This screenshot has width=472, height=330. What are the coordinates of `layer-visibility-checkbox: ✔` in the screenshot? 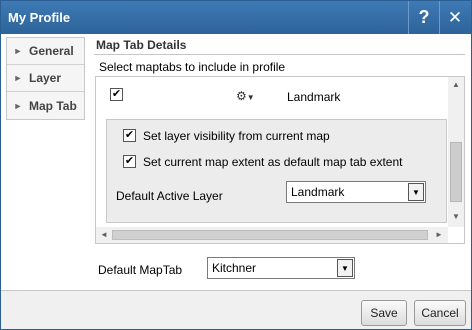 It's located at (129, 135).